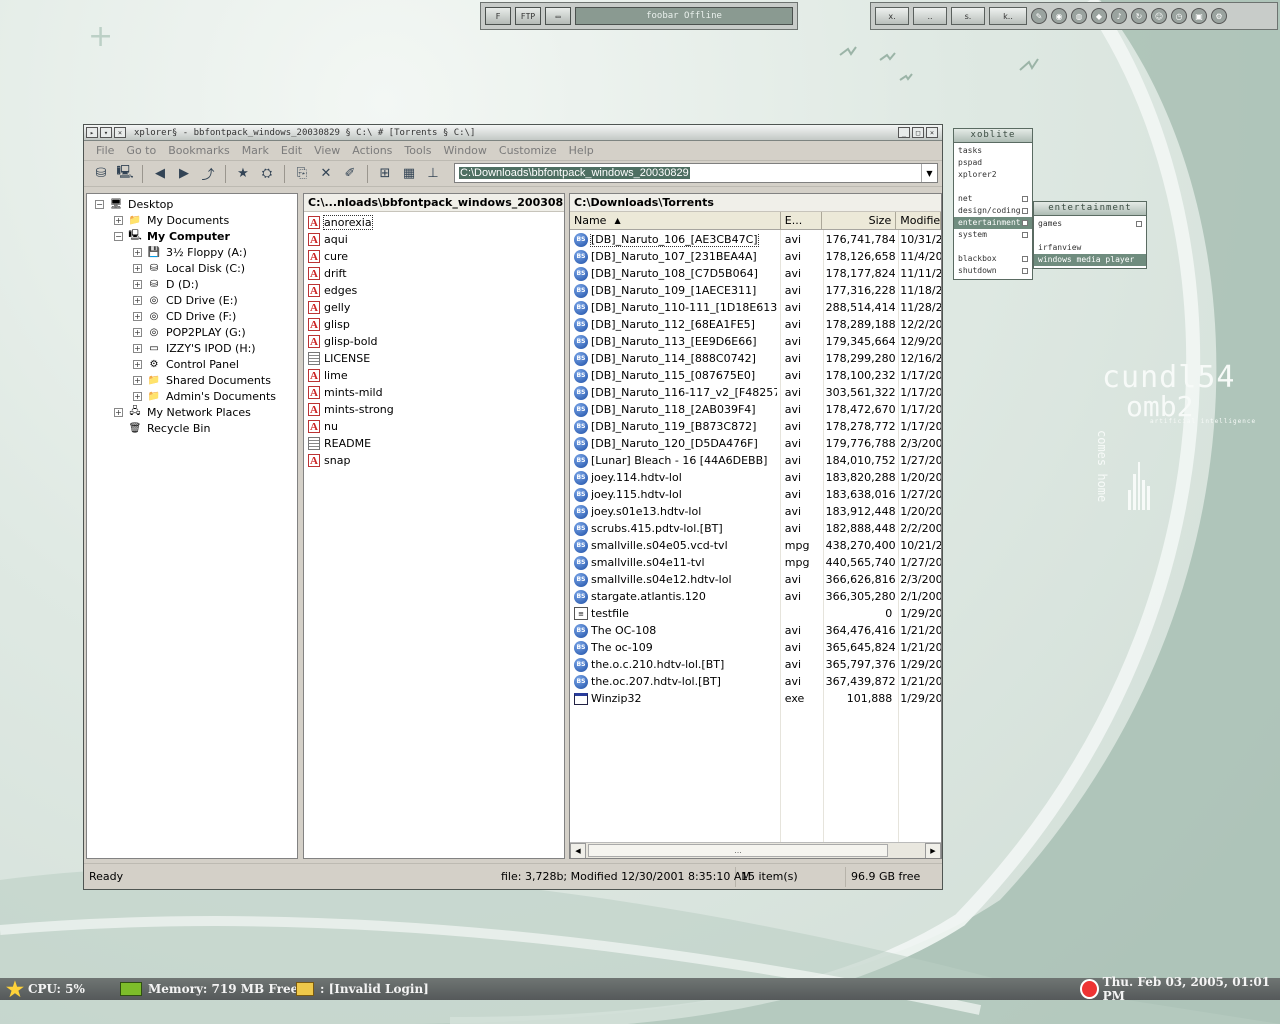 This screenshot has height=1024, width=1280. Describe the element at coordinates (1099, 16) in the screenshot. I see `shield-icon: ◆` at that location.